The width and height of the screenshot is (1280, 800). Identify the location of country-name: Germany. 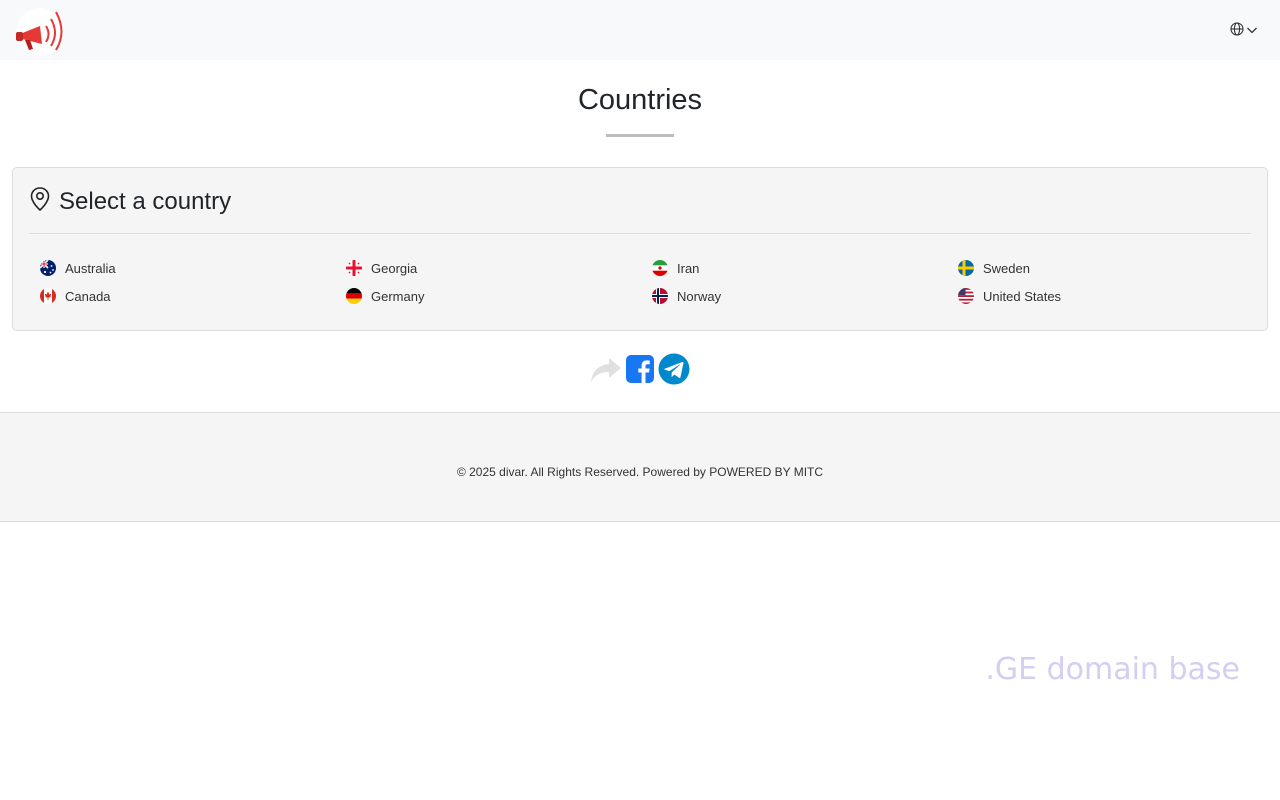
(398, 296).